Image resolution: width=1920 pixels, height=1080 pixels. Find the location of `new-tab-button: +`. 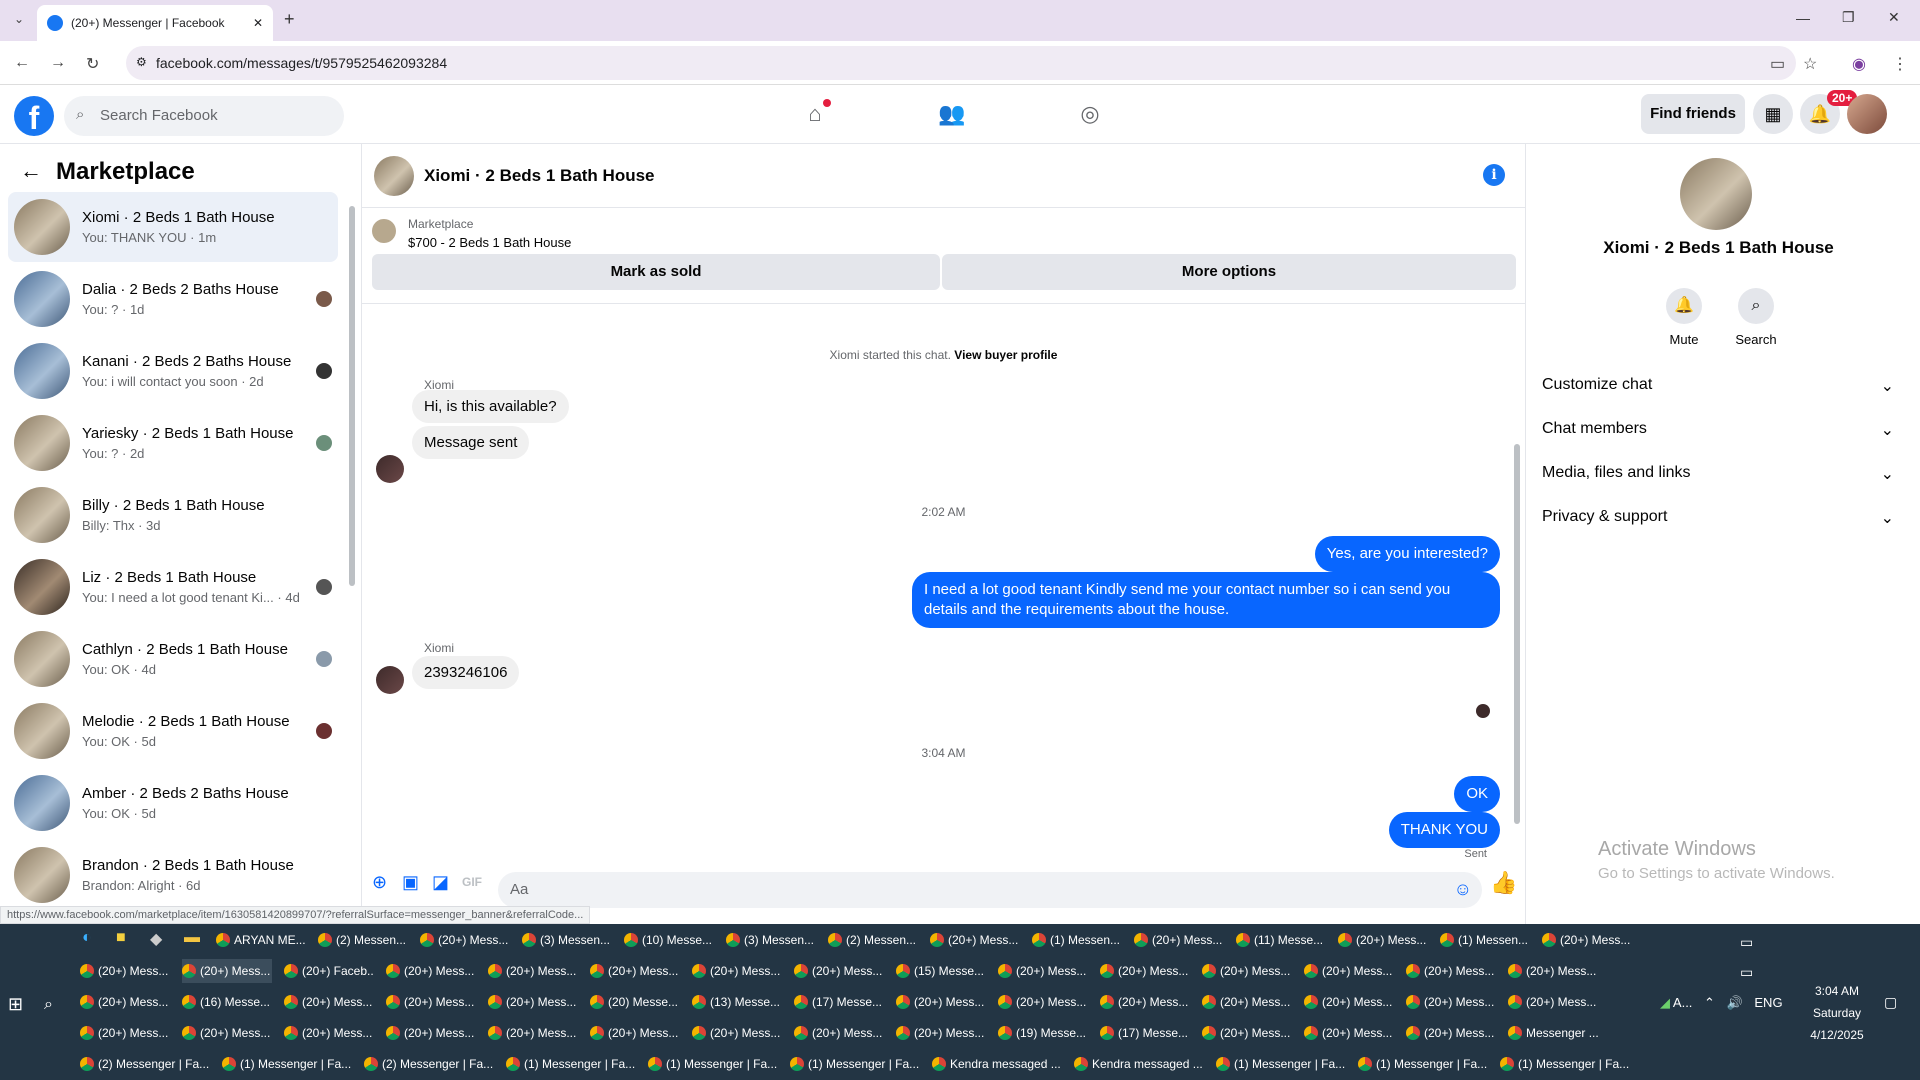

new-tab-button: + is located at coordinates (289, 19).